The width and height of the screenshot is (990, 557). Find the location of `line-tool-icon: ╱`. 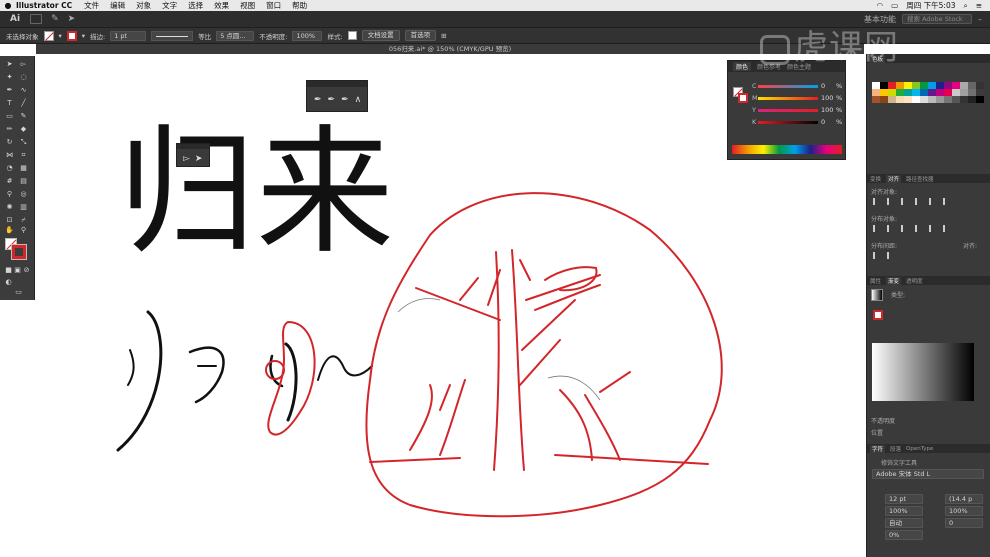

line-tool-icon: ╱ is located at coordinates (23, 103).